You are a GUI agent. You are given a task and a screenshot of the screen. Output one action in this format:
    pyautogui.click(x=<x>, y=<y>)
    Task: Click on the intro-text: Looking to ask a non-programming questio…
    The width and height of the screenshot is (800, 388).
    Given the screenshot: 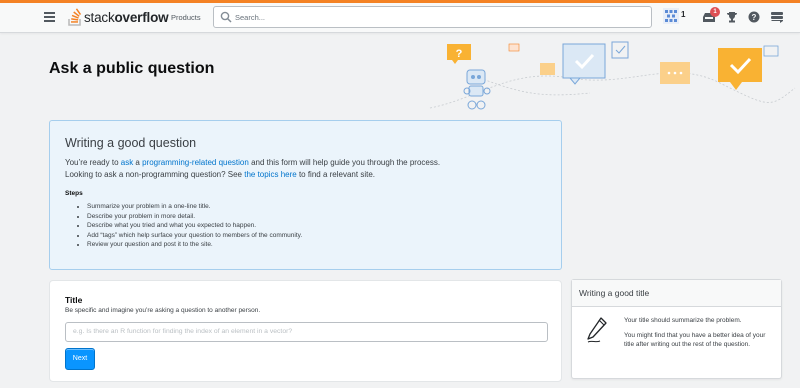 What is the action you would take?
    pyautogui.click(x=155, y=174)
    